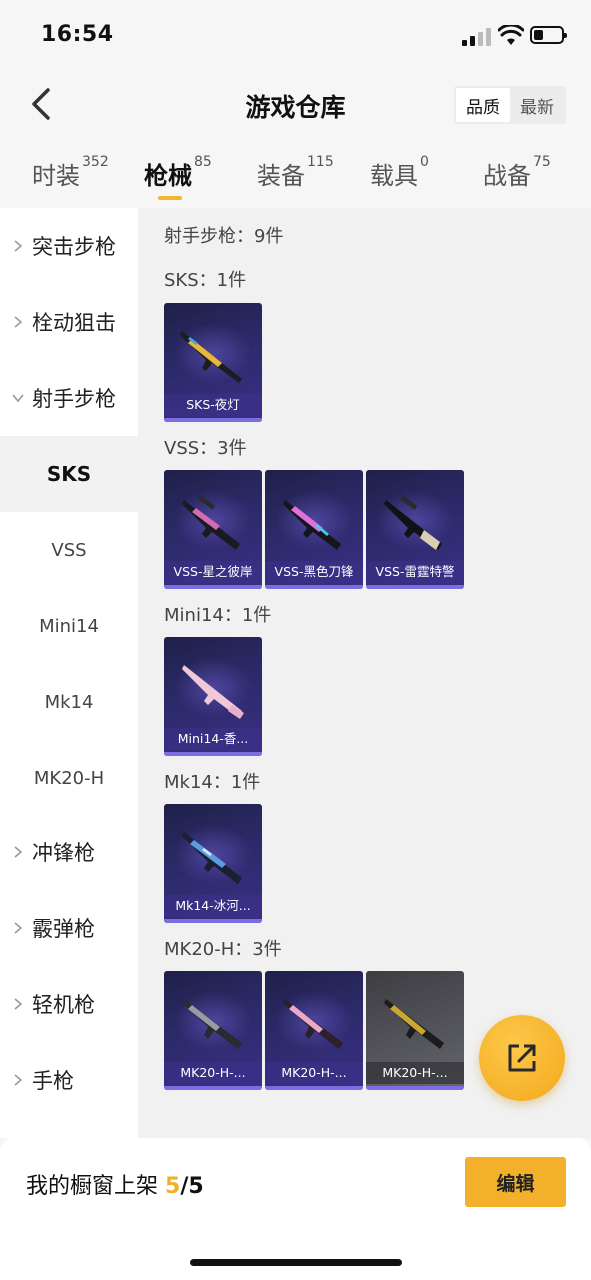 This screenshot has height=1280, width=591. I want to click on tab-vehicles: 载具 0, so click(399, 172).